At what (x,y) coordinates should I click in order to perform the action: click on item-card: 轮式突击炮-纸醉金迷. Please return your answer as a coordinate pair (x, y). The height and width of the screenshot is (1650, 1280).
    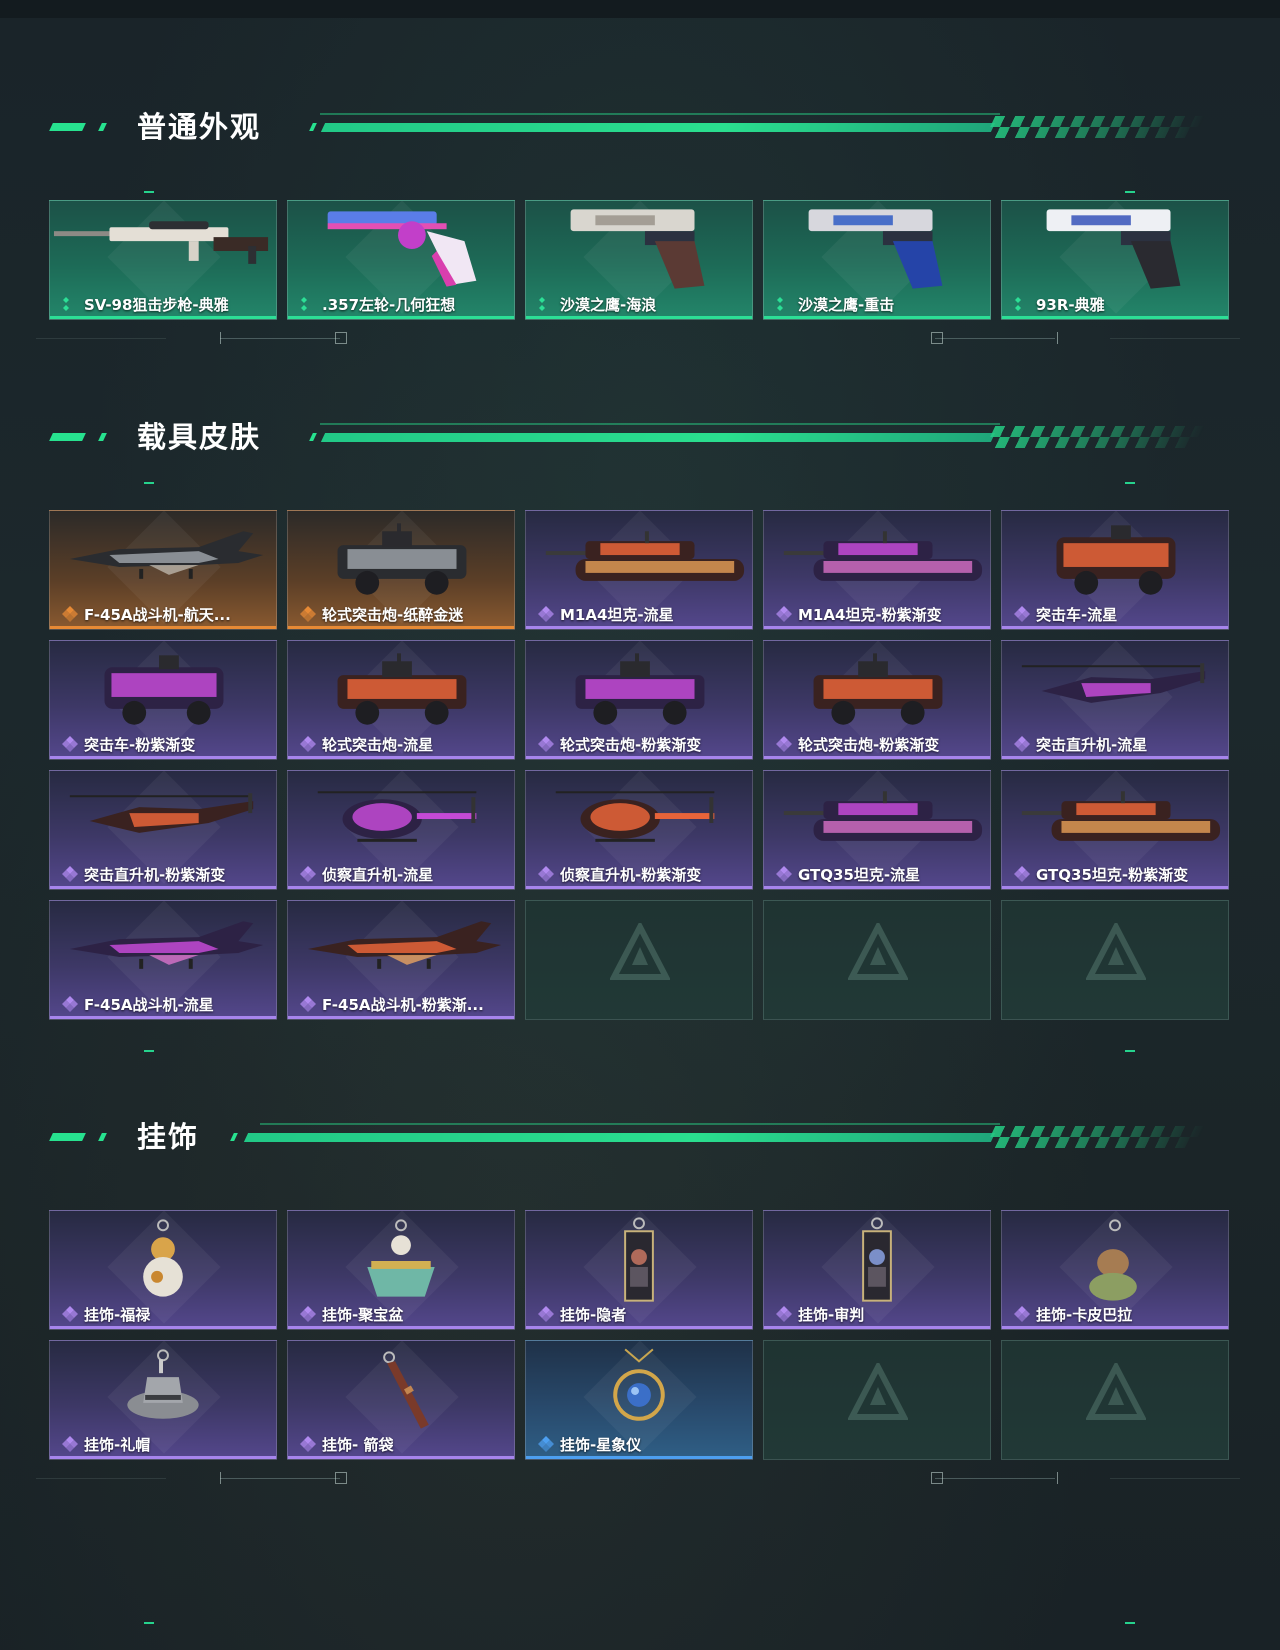
    Looking at the image, I should click on (401, 570).